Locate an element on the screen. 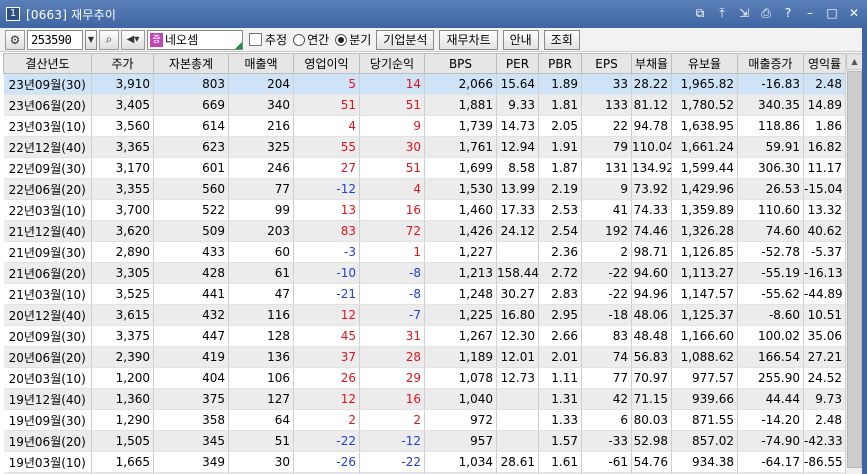  table-cell: 2.36 is located at coordinates (560, 252).